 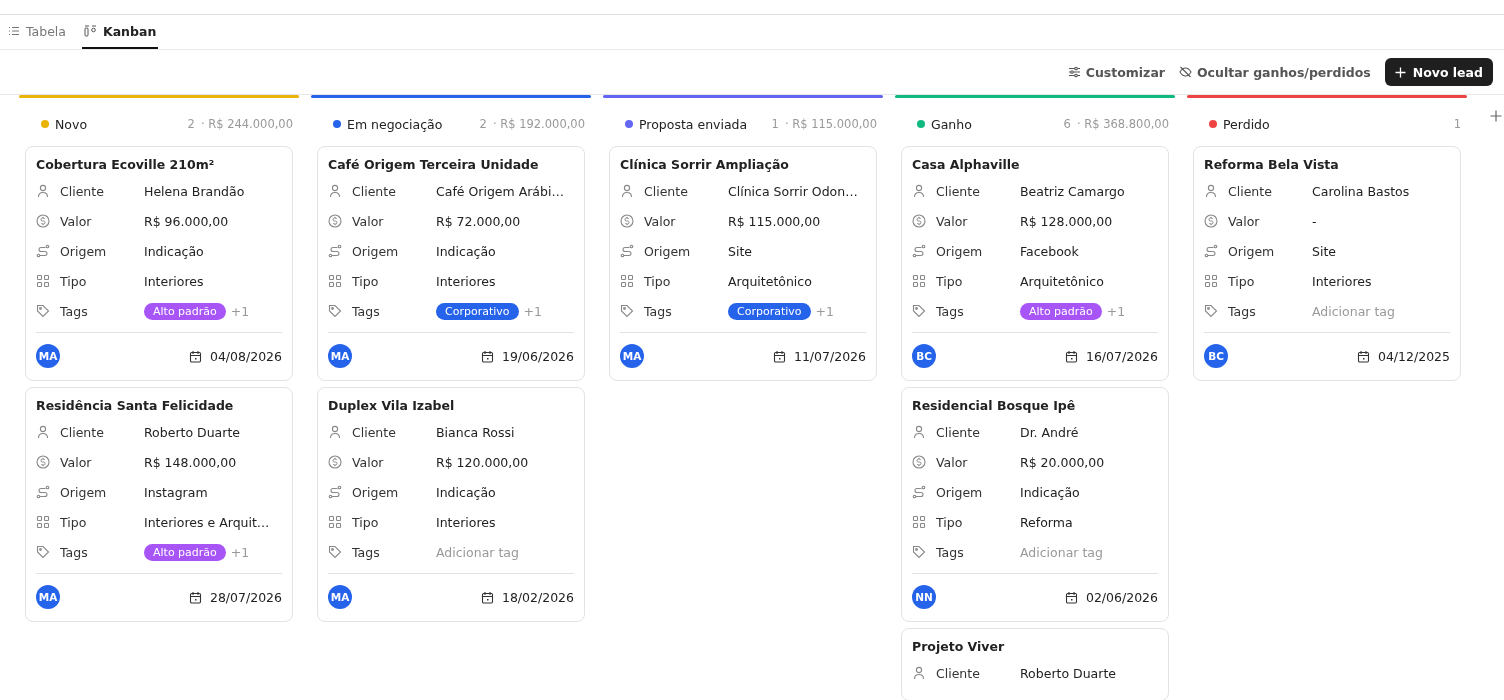 What do you see at coordinates (14, 31) in the screenshot?
I see `list-icon` at bounding box center [14, 31].